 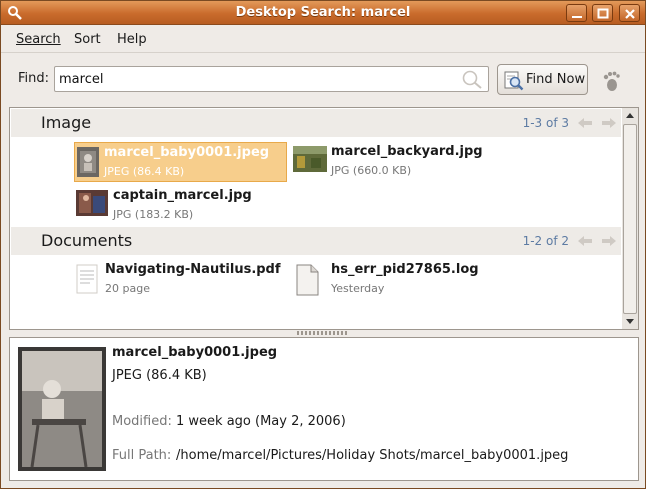 I want to click on window-title: Desktop Search: marcel, so click(x=323, y=12).